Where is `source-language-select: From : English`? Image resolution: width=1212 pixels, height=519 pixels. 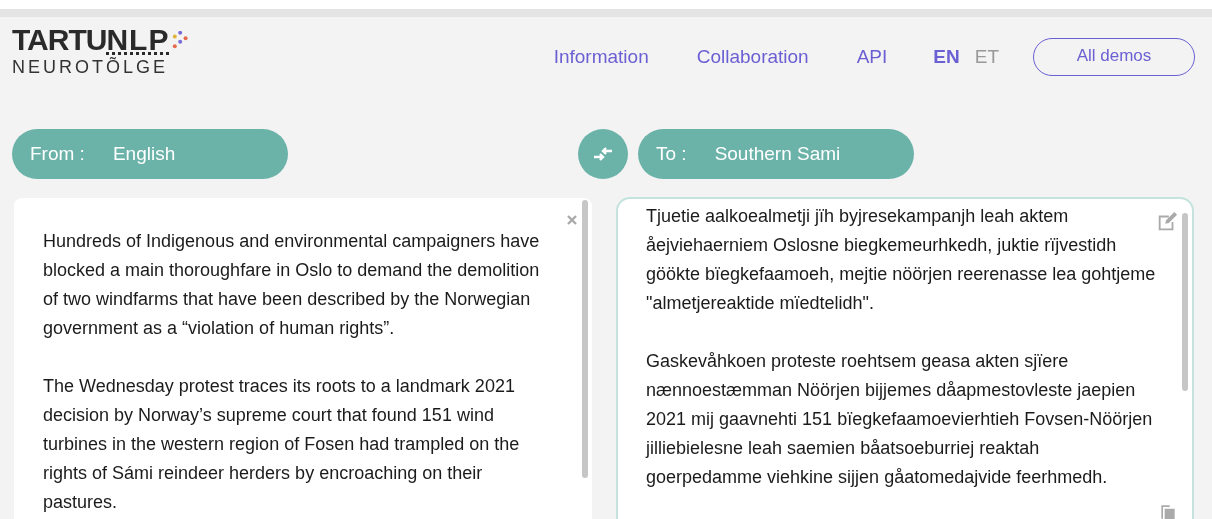
source-language-select: From : English is located at coordinates (150, 154).